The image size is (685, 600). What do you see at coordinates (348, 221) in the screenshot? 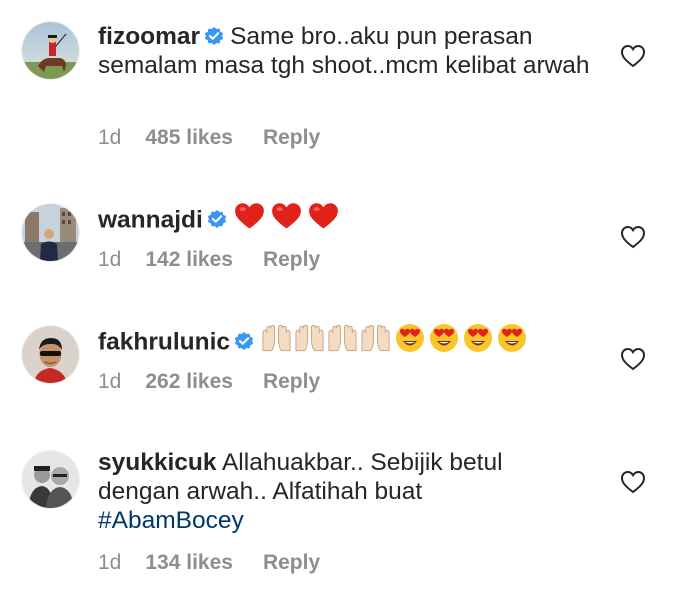
I see `comment-text: wannajdi` at bounding box center [348, 221].